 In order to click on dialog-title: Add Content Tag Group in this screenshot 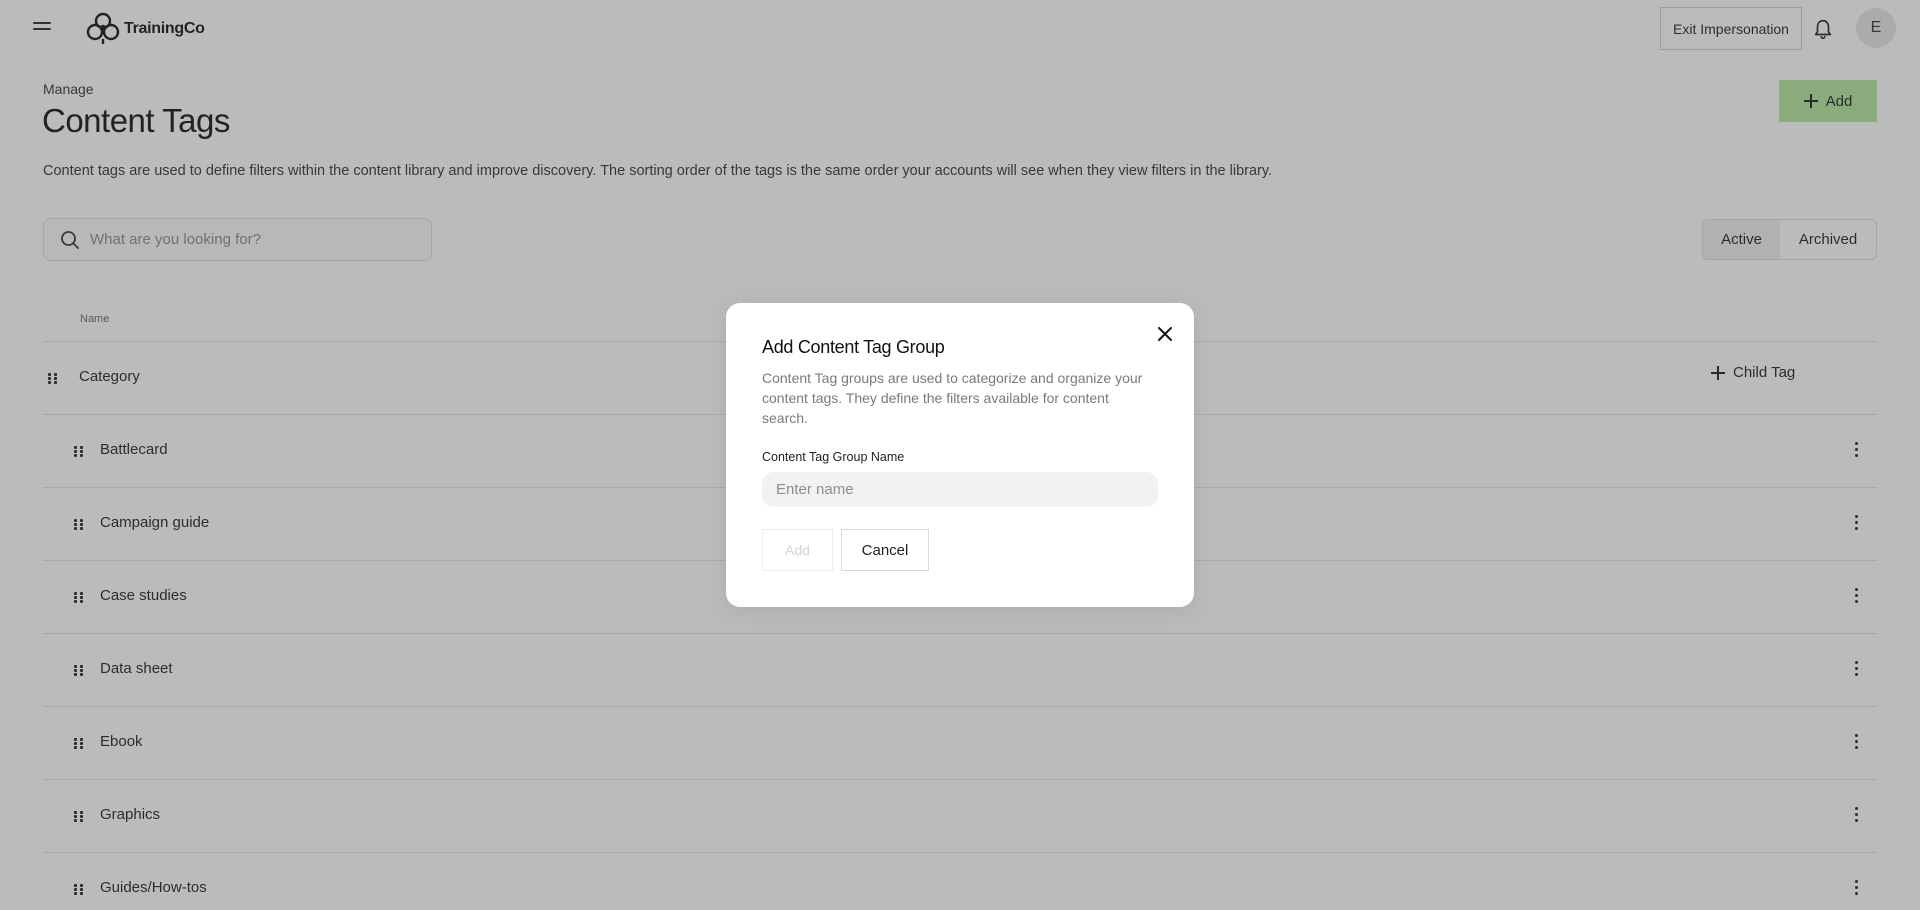, I will do `click(853, 347)`.